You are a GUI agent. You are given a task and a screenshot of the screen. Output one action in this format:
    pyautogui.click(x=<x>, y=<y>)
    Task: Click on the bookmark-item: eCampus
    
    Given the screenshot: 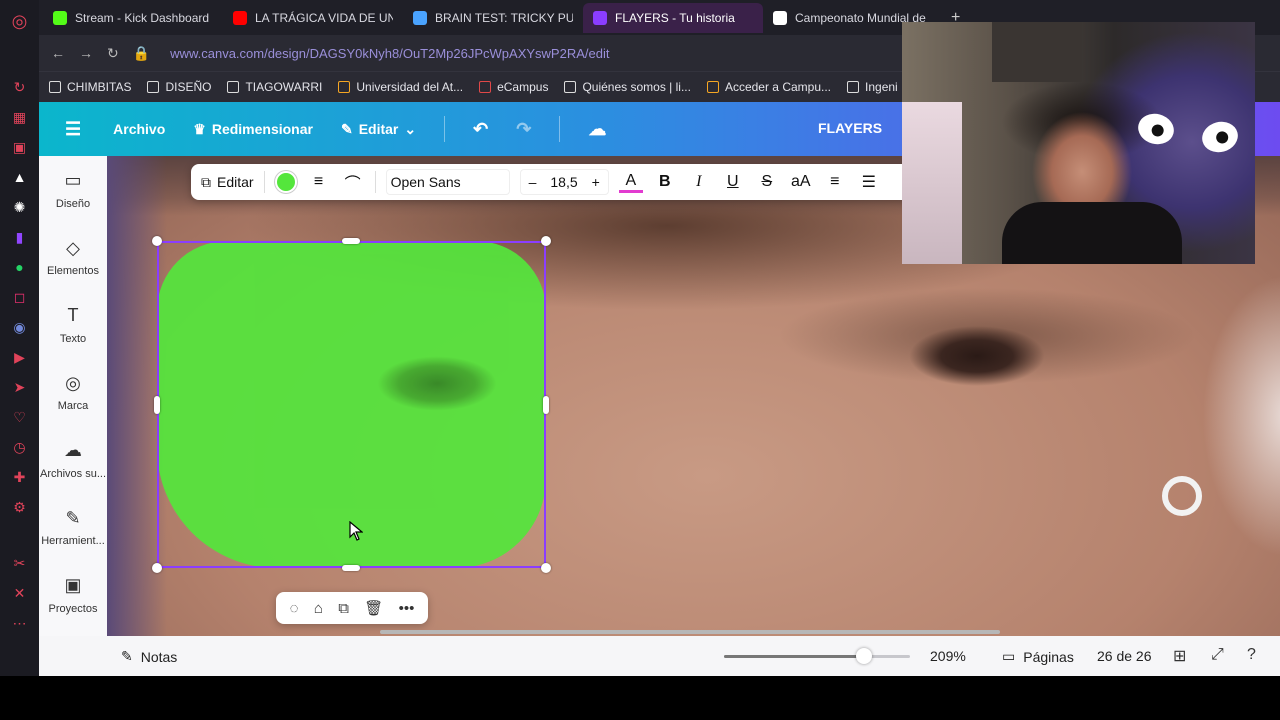 What is the action you would take?
    pyautogui.click(x=513, y=87)
    